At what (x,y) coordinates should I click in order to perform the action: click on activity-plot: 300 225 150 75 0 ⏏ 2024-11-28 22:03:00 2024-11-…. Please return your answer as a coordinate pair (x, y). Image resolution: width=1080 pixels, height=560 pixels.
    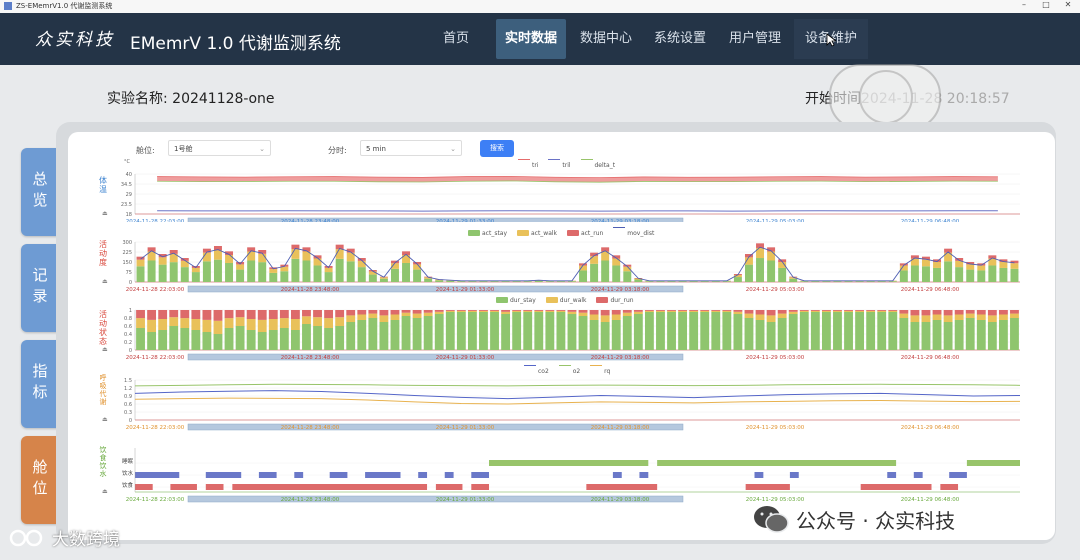
    Looking at the image, I should click on (561, 266).